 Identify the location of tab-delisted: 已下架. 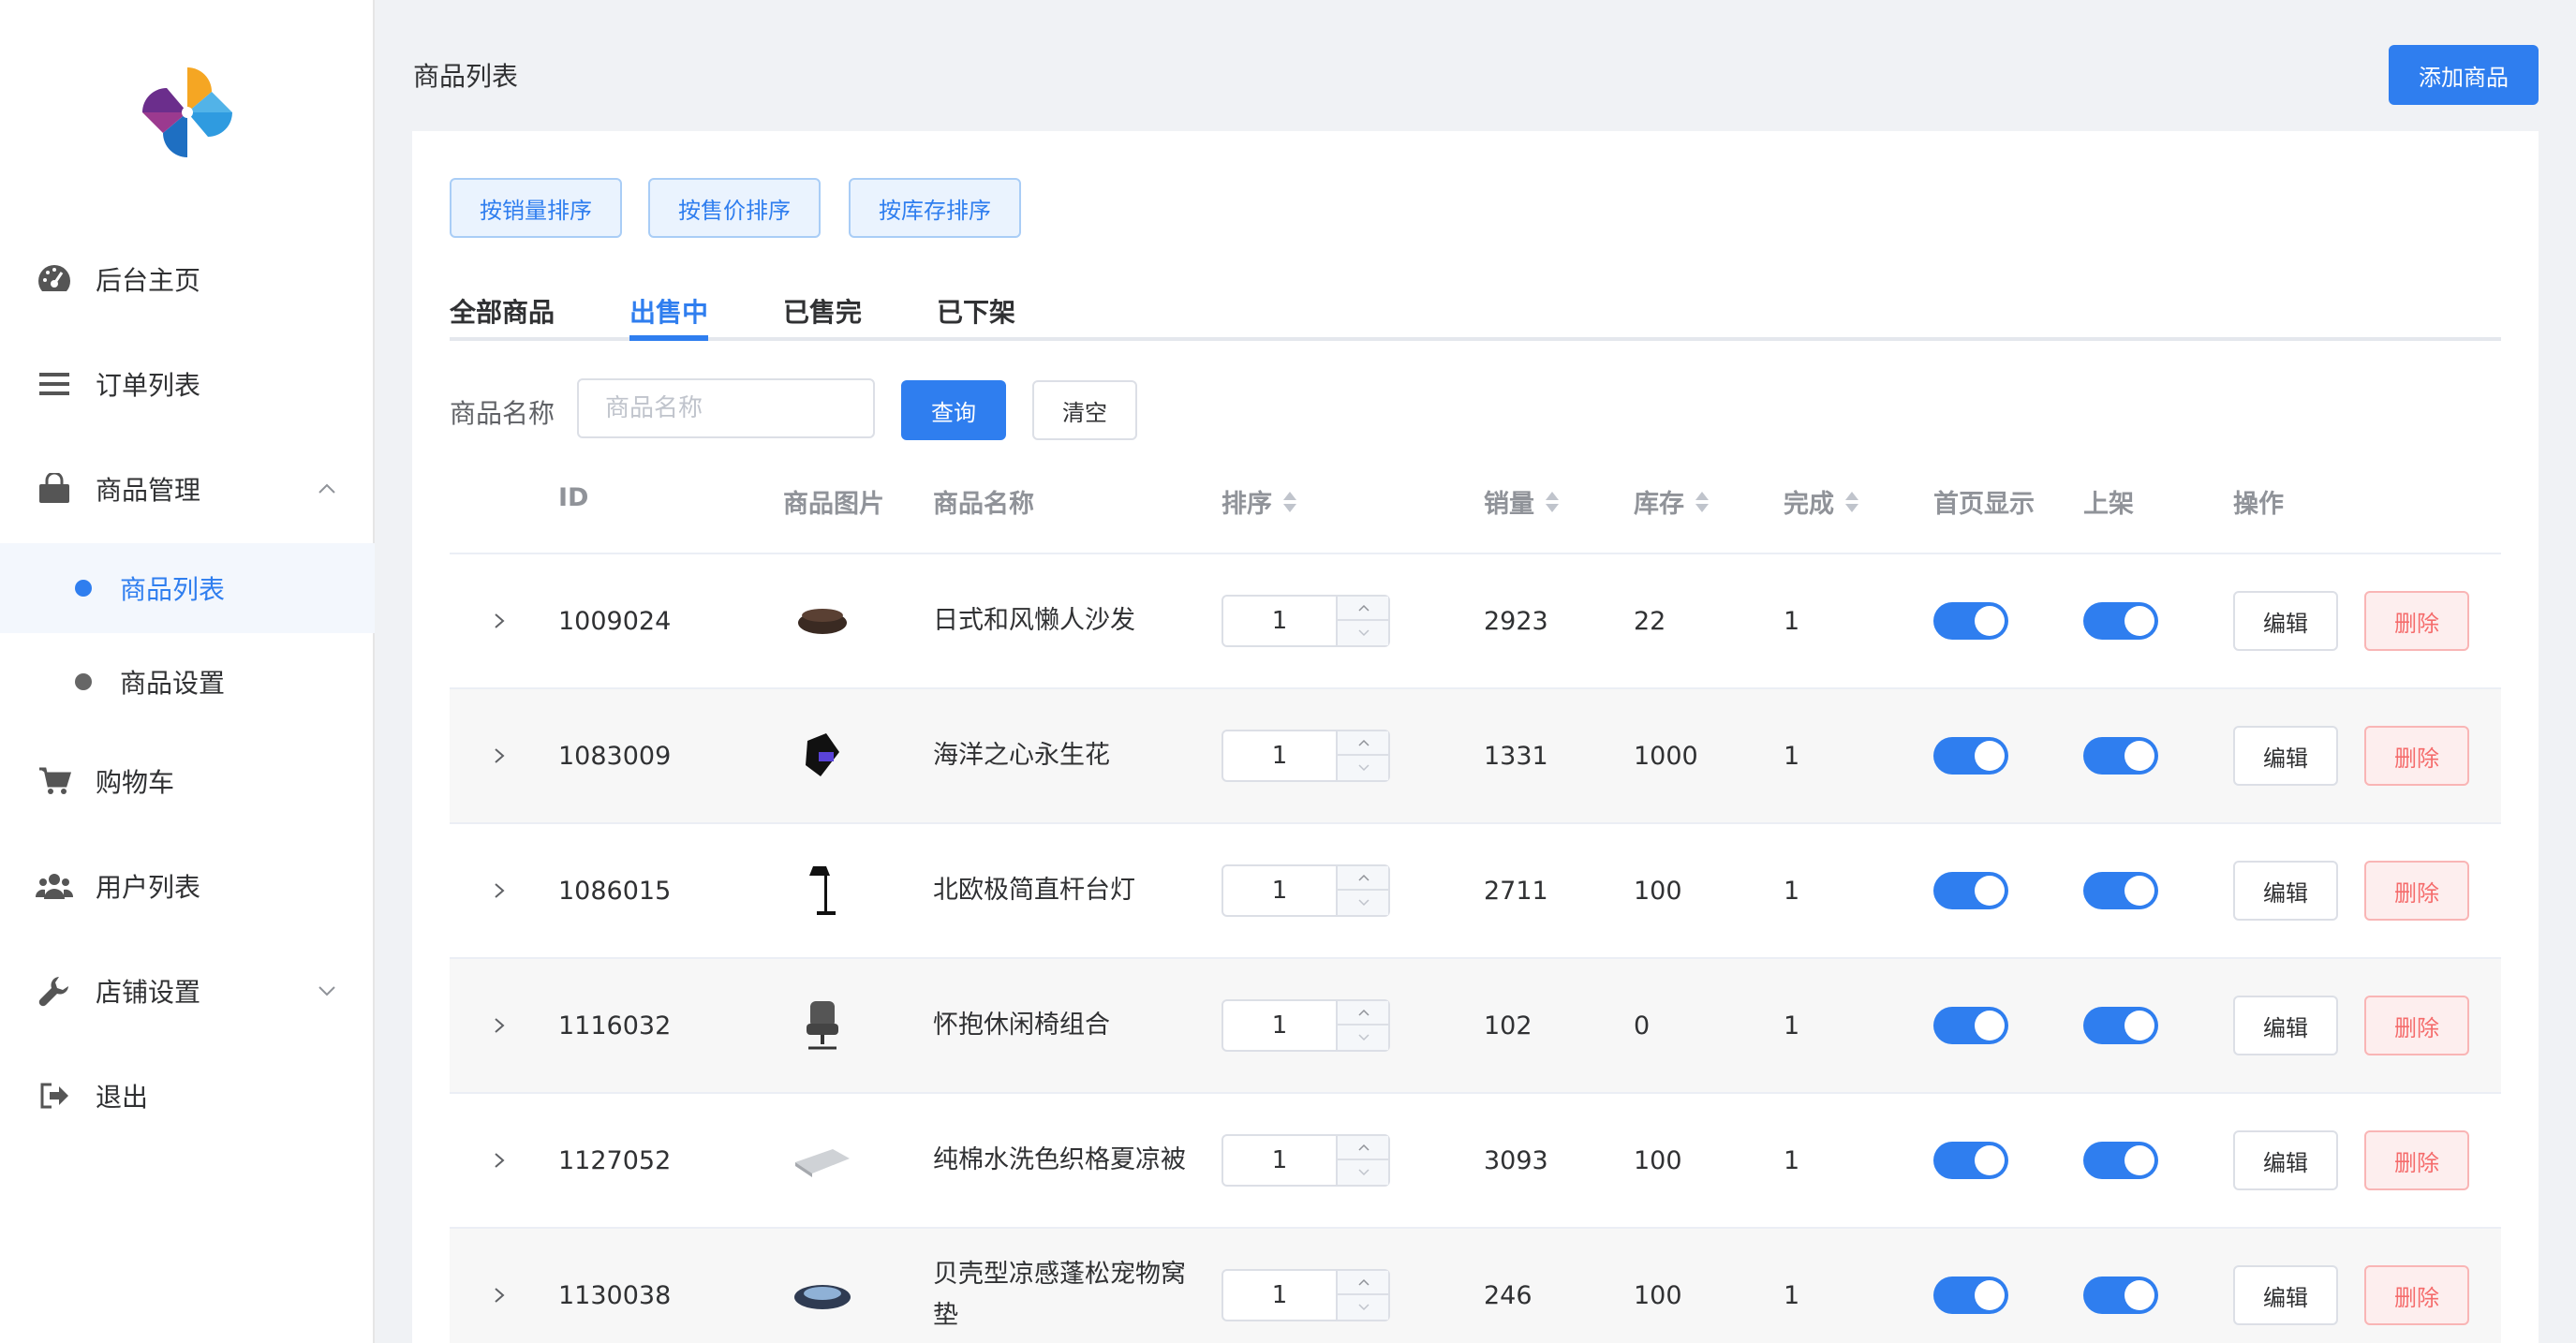
(976, 311).